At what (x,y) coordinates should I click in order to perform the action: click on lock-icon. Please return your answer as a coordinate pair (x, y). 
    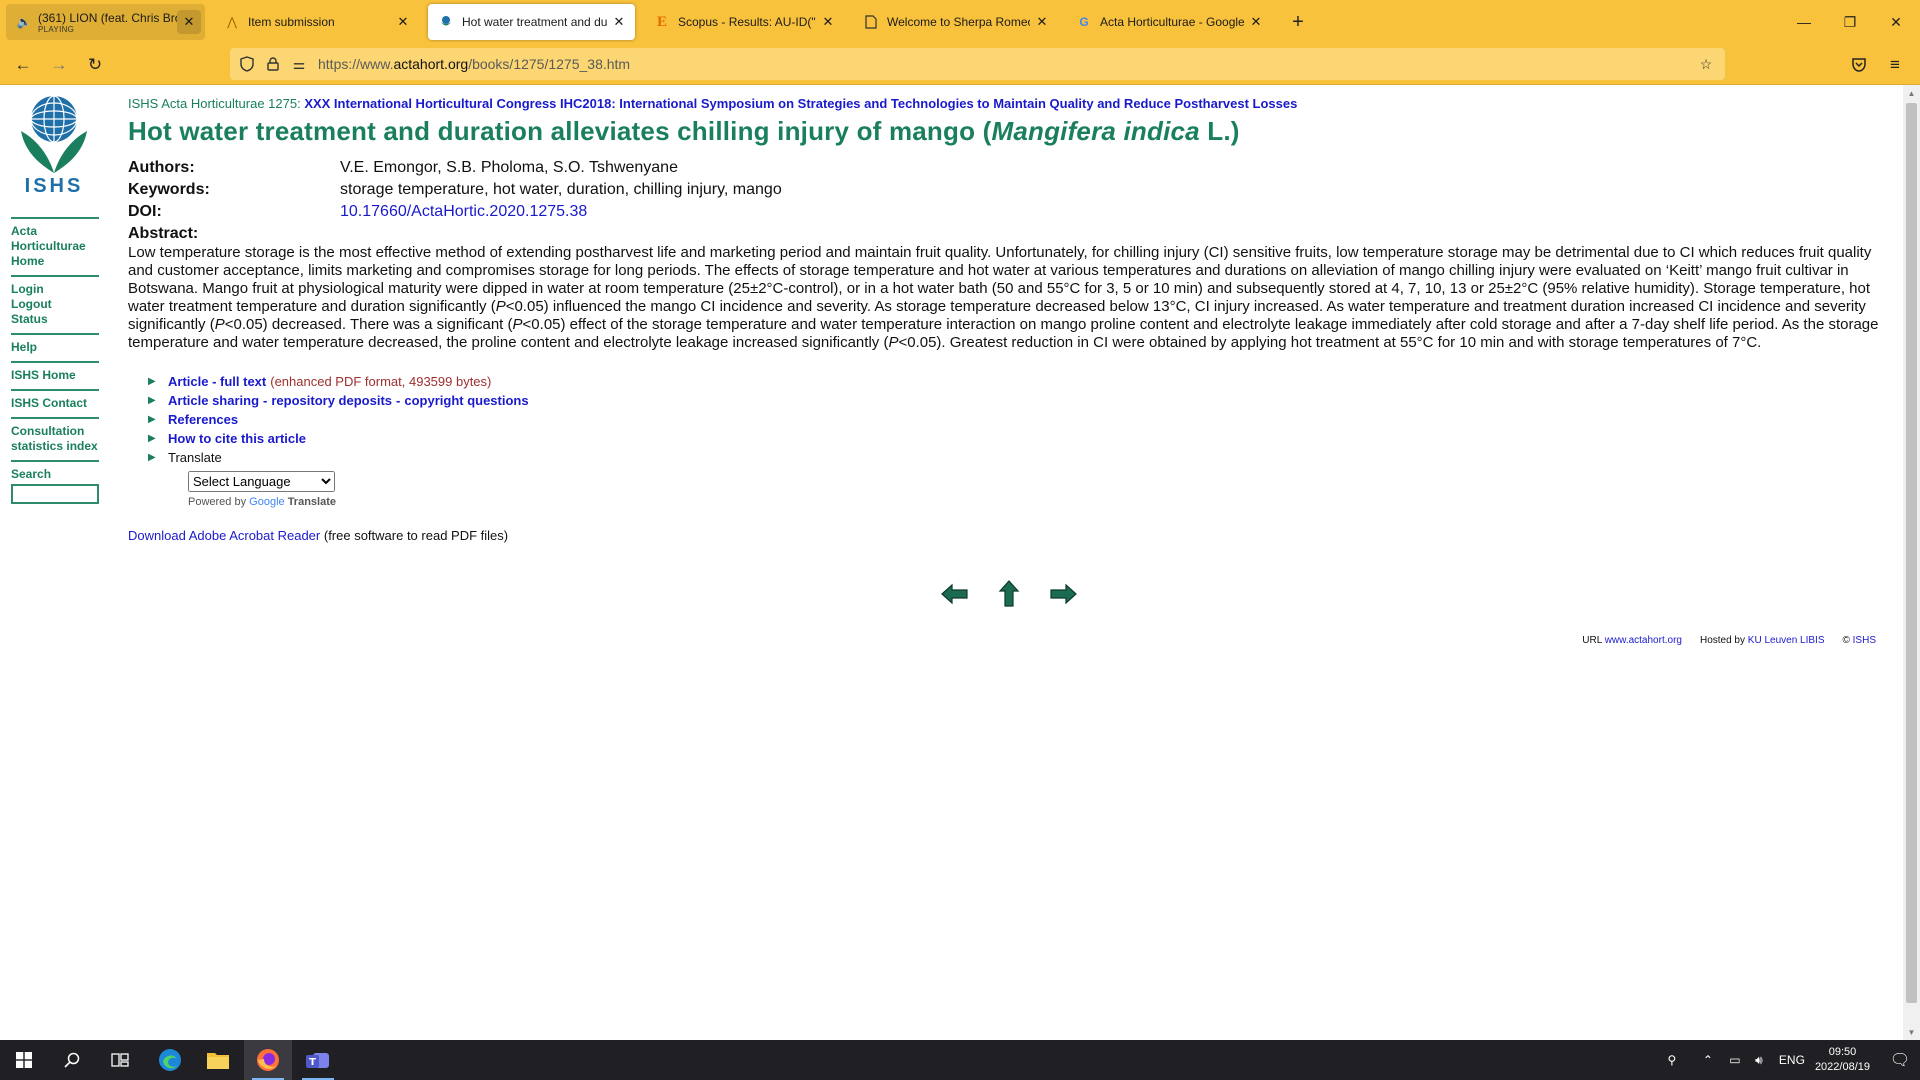
    Looking at the image, I should click on (273, 64).